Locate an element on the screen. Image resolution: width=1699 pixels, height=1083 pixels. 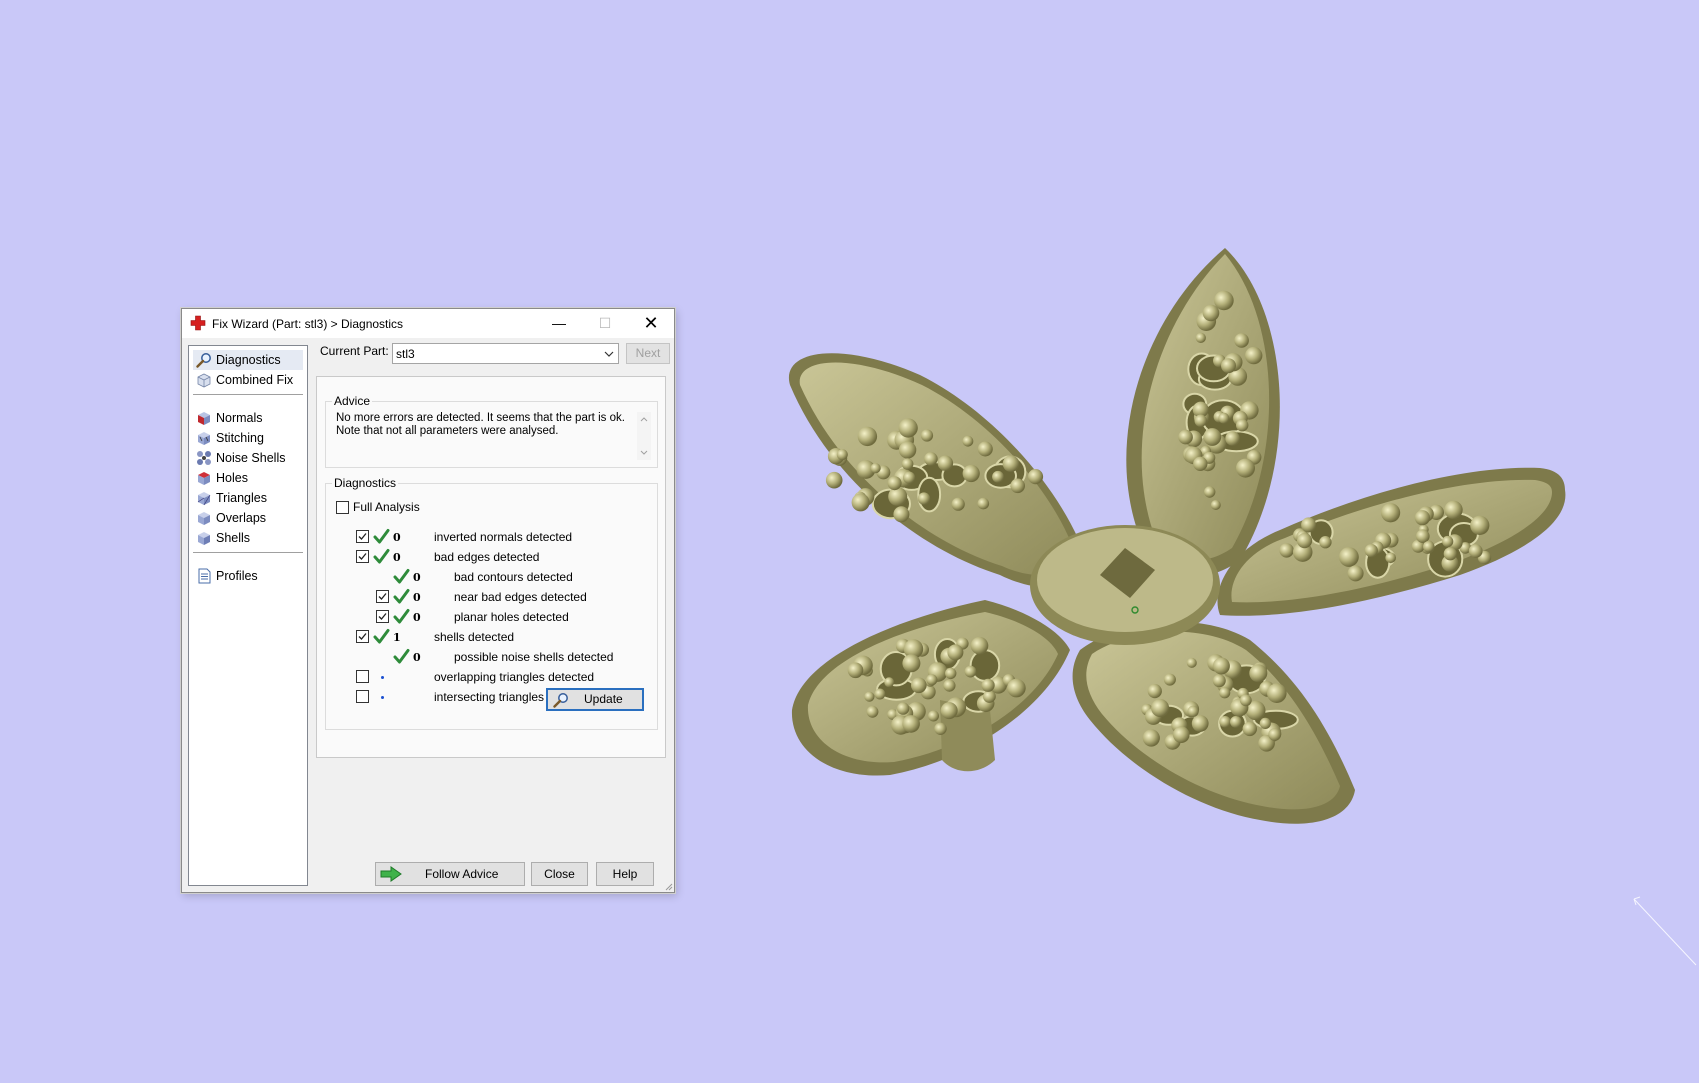
diagnostic-label: overlapping triangles detected is located at coordinates (514, 677).